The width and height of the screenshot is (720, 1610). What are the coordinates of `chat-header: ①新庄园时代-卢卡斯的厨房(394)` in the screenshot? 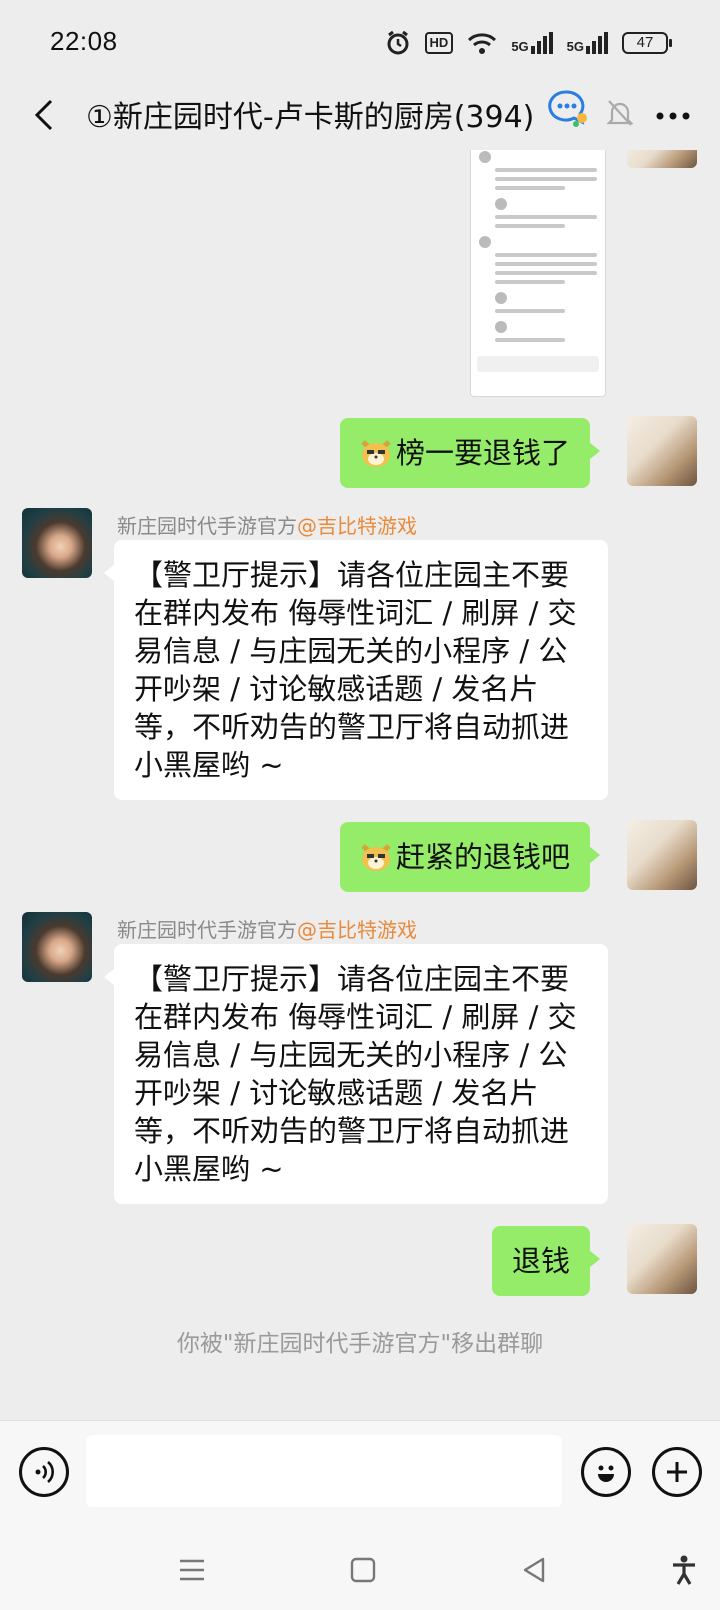 It's located at (360, 117).